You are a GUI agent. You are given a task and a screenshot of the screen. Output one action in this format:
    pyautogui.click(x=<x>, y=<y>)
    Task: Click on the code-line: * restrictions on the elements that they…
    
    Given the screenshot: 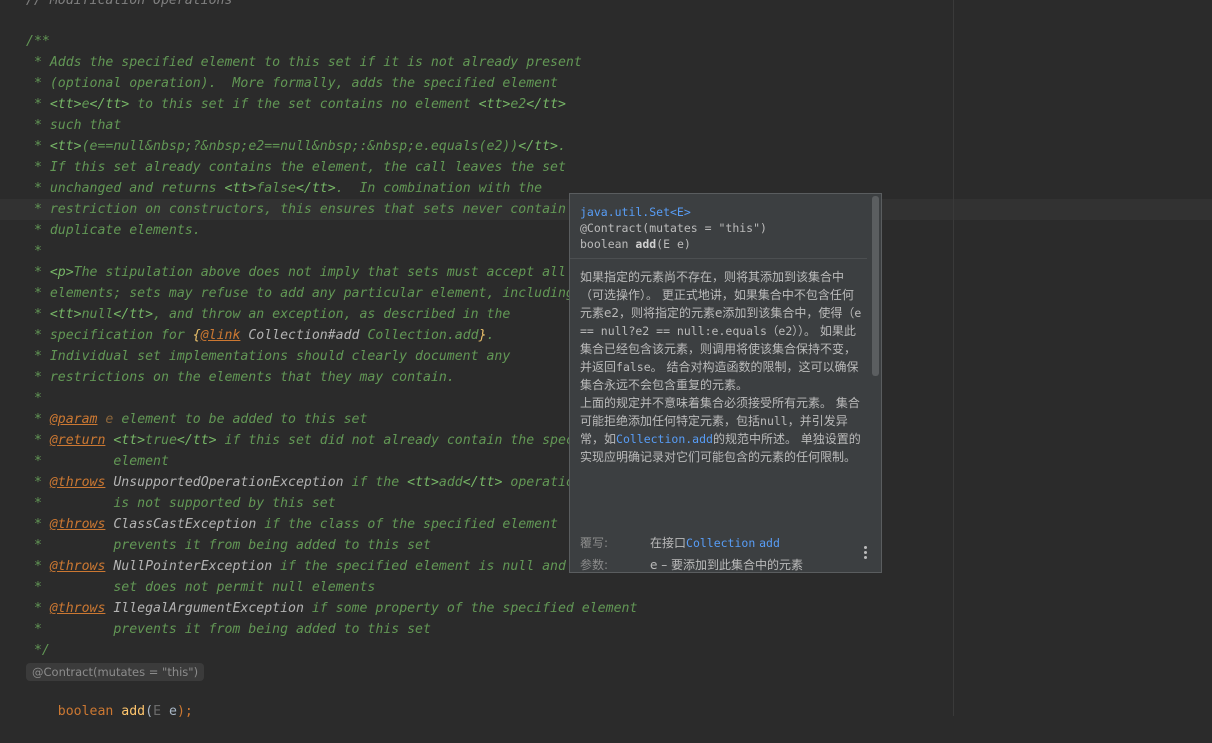 What is the action you would take?
    pyautogui.click(x=240, y=377)
    